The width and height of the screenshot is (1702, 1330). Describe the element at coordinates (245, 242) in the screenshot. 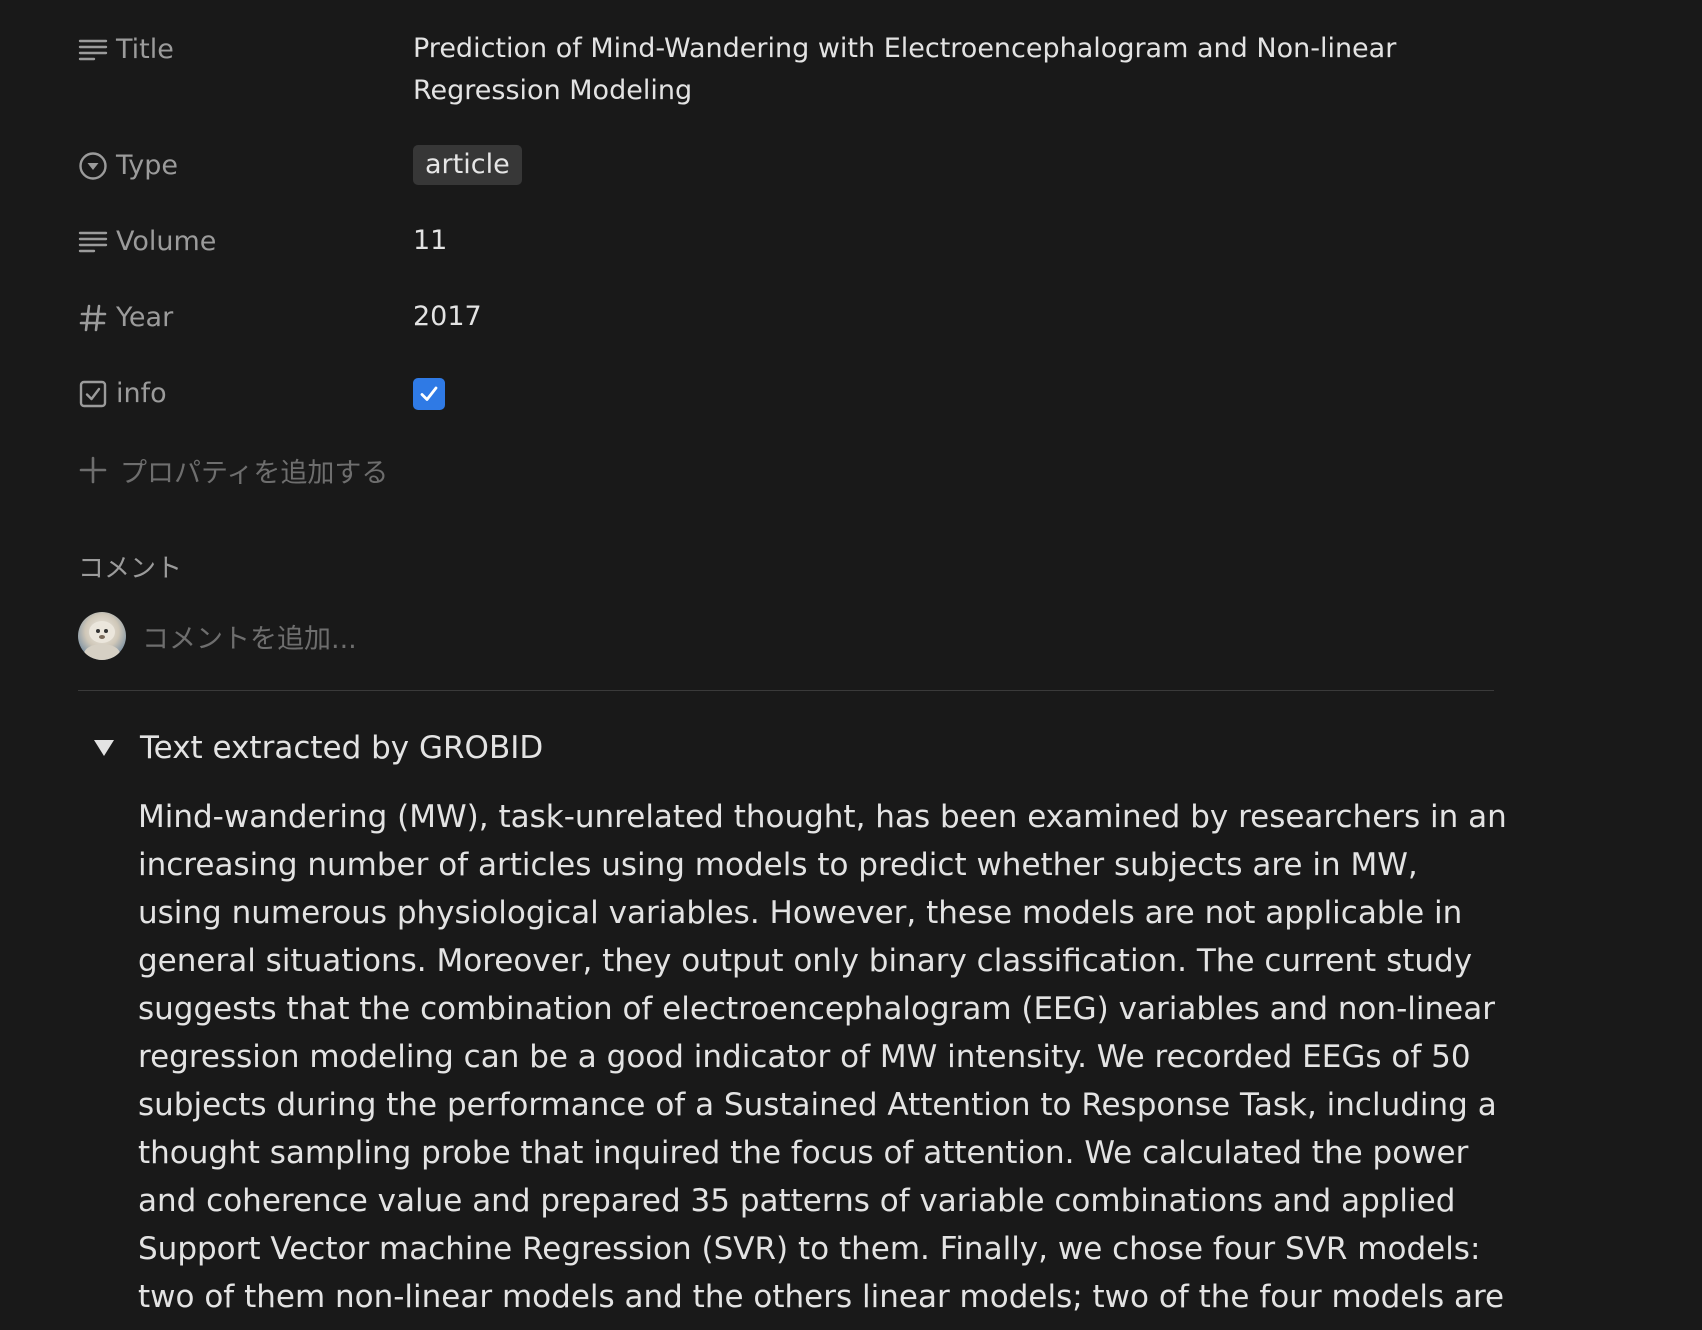

I see `property-key-volume: Volume` at that location.